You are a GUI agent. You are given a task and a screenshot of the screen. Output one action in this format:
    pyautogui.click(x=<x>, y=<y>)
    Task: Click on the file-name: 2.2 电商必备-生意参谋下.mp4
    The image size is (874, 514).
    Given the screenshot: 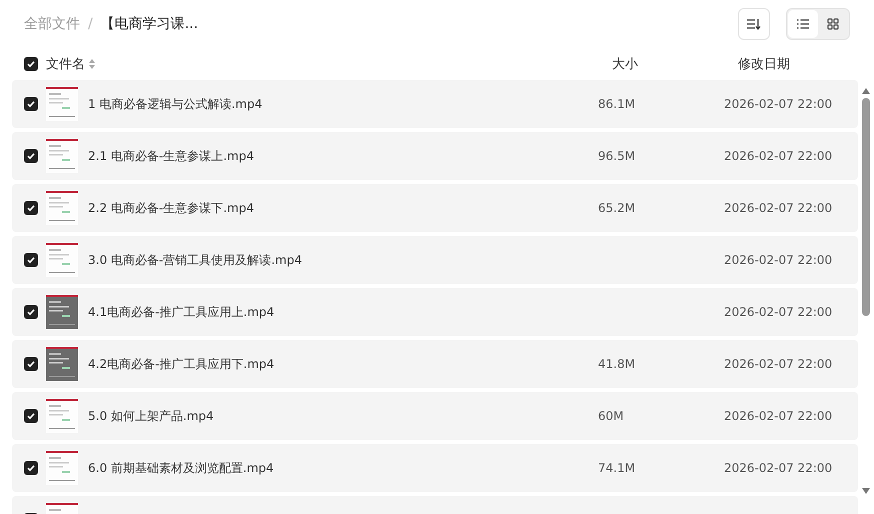 What is the action you would take?
    pyautogui.click(x=171, y=208)
    